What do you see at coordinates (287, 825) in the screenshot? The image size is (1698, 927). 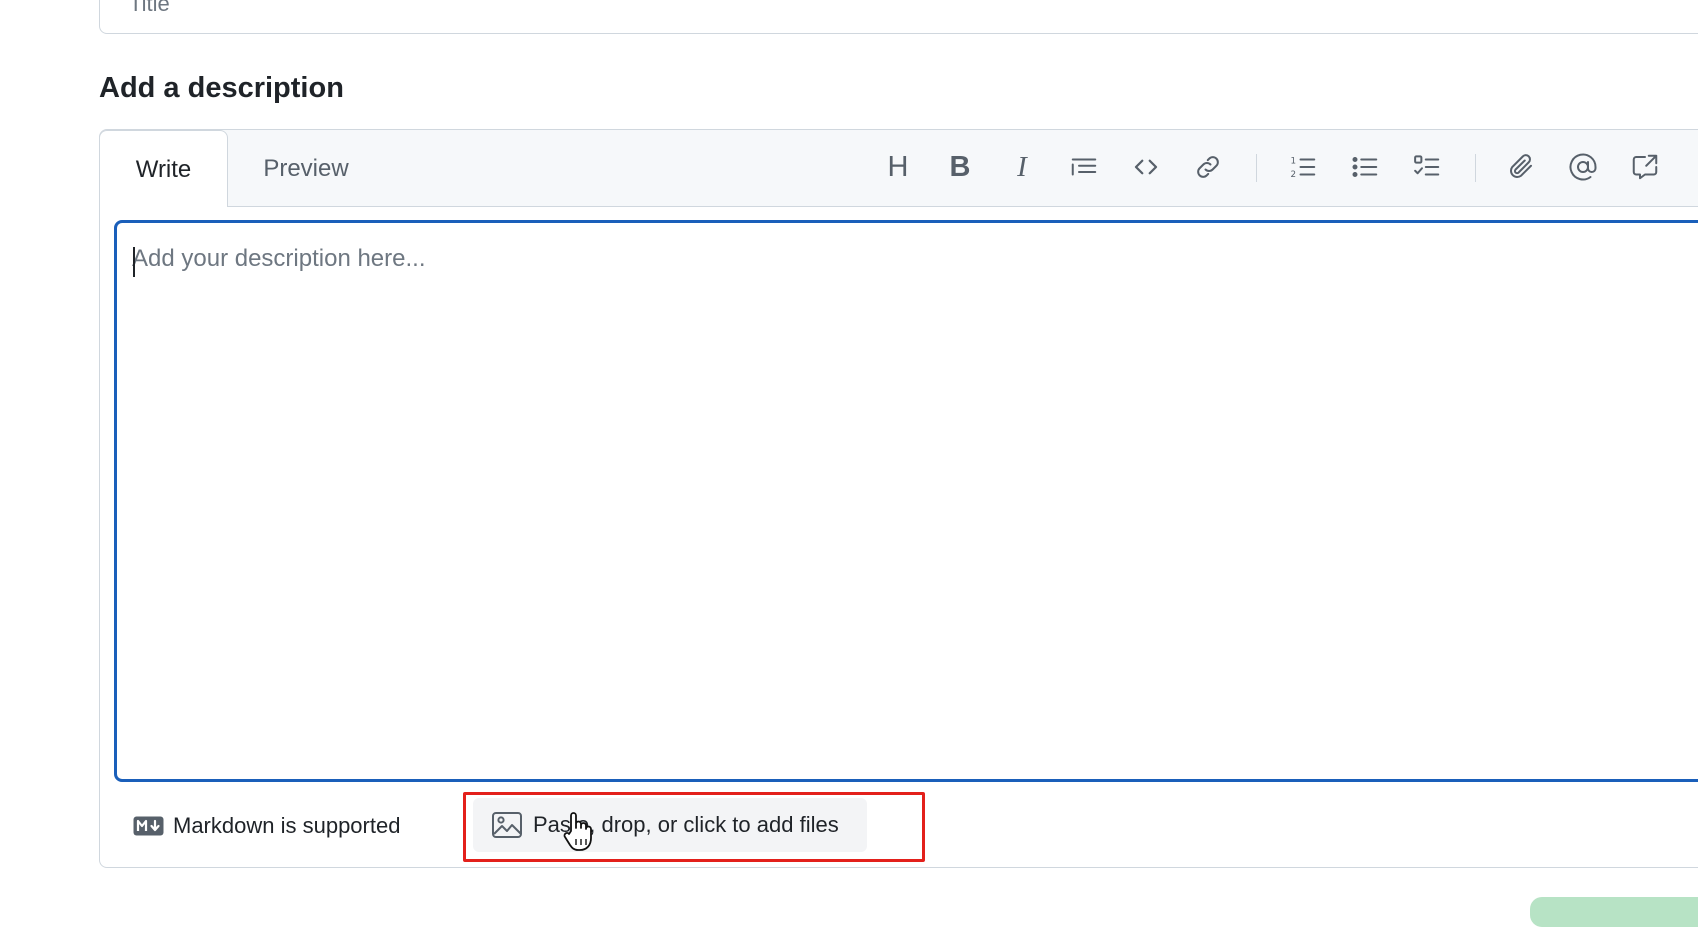 I see `markdown-label: Markdown is supported` at bounding box center [287, 825].